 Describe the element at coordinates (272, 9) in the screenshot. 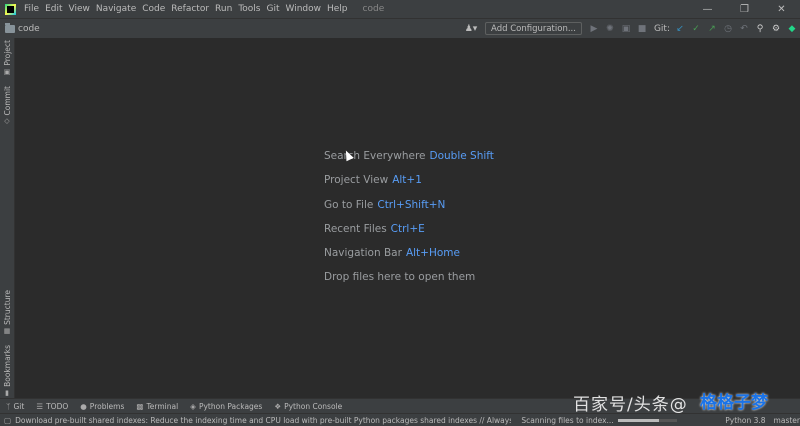

I see `menu-git: Git` at that location.